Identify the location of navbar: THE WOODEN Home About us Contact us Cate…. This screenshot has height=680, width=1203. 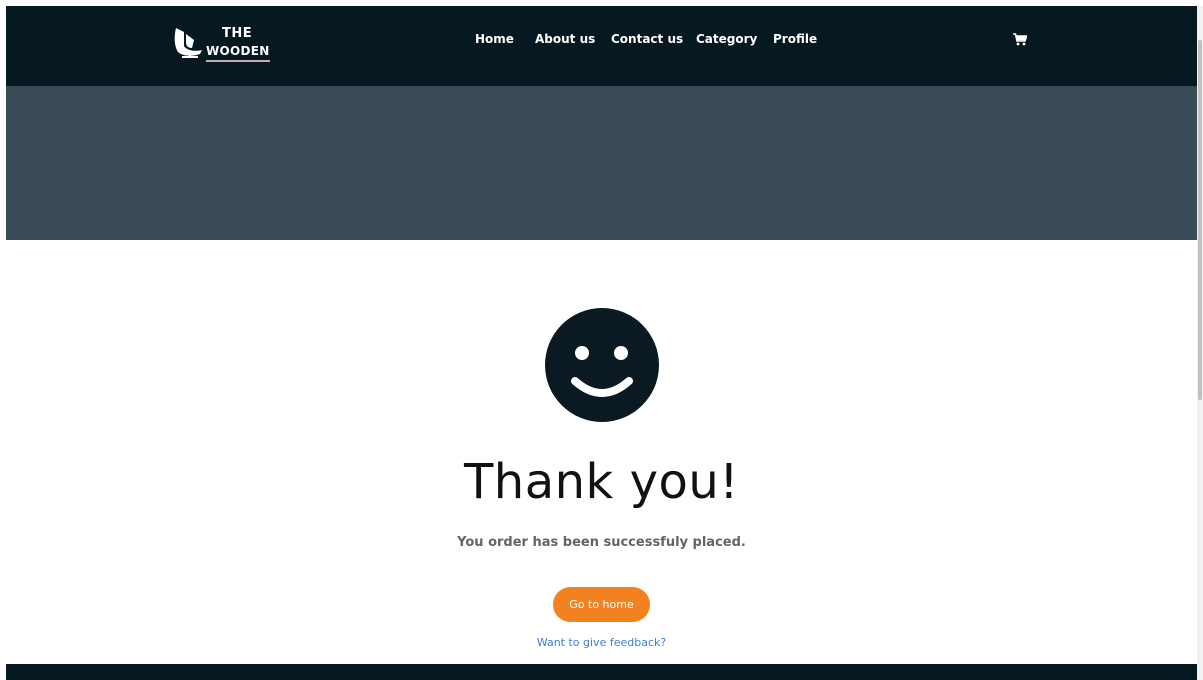
(601, 46).